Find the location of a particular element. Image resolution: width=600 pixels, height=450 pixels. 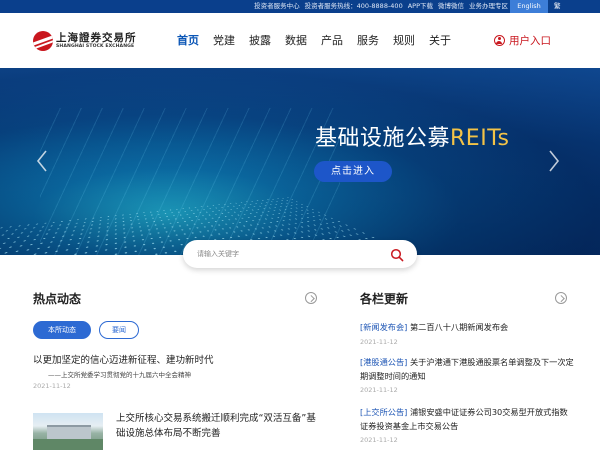

nav-disclosure: 披露 is located at coordinates (260, 40).